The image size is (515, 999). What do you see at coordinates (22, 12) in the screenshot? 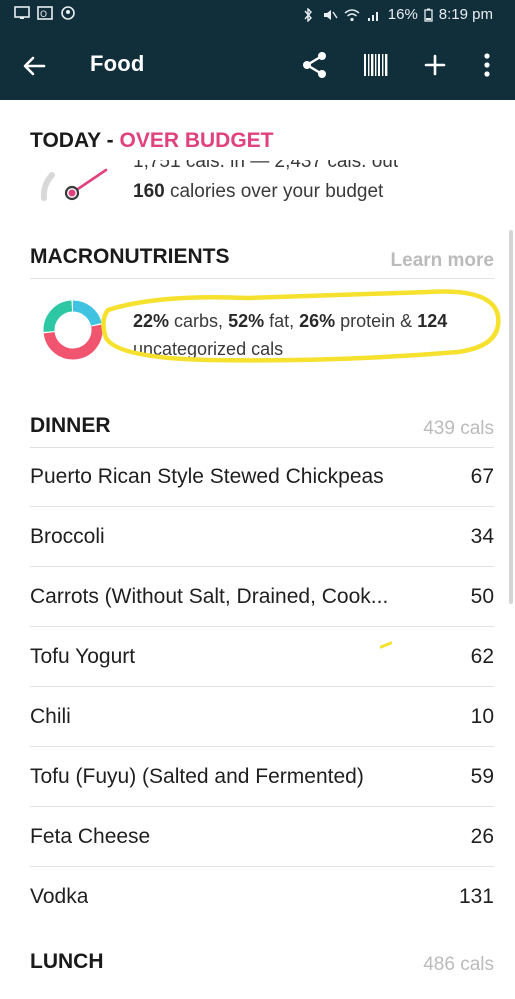
I see `cast-icon` at bounding box center [22, 12].